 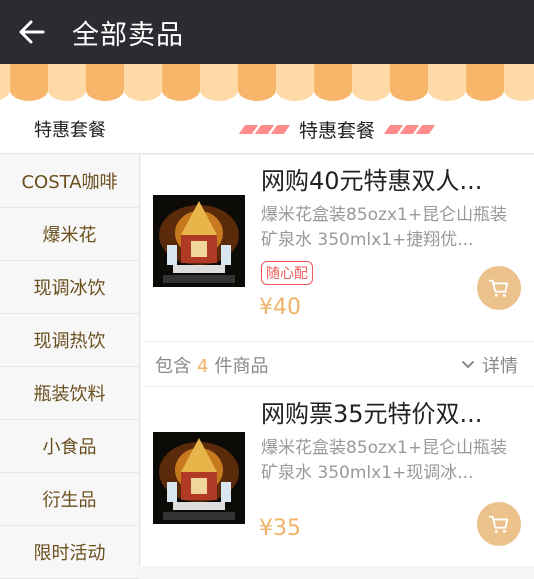 I want to click on category-left-label: 特惠套餐, so click(x=70, y=130).